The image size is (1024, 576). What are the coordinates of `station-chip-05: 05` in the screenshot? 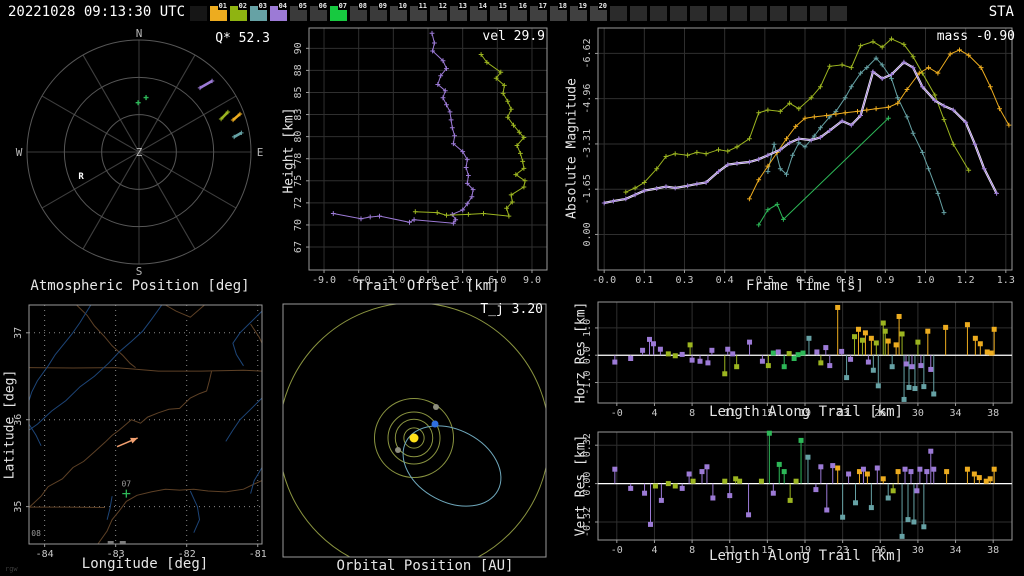 It's located at (299, 11).